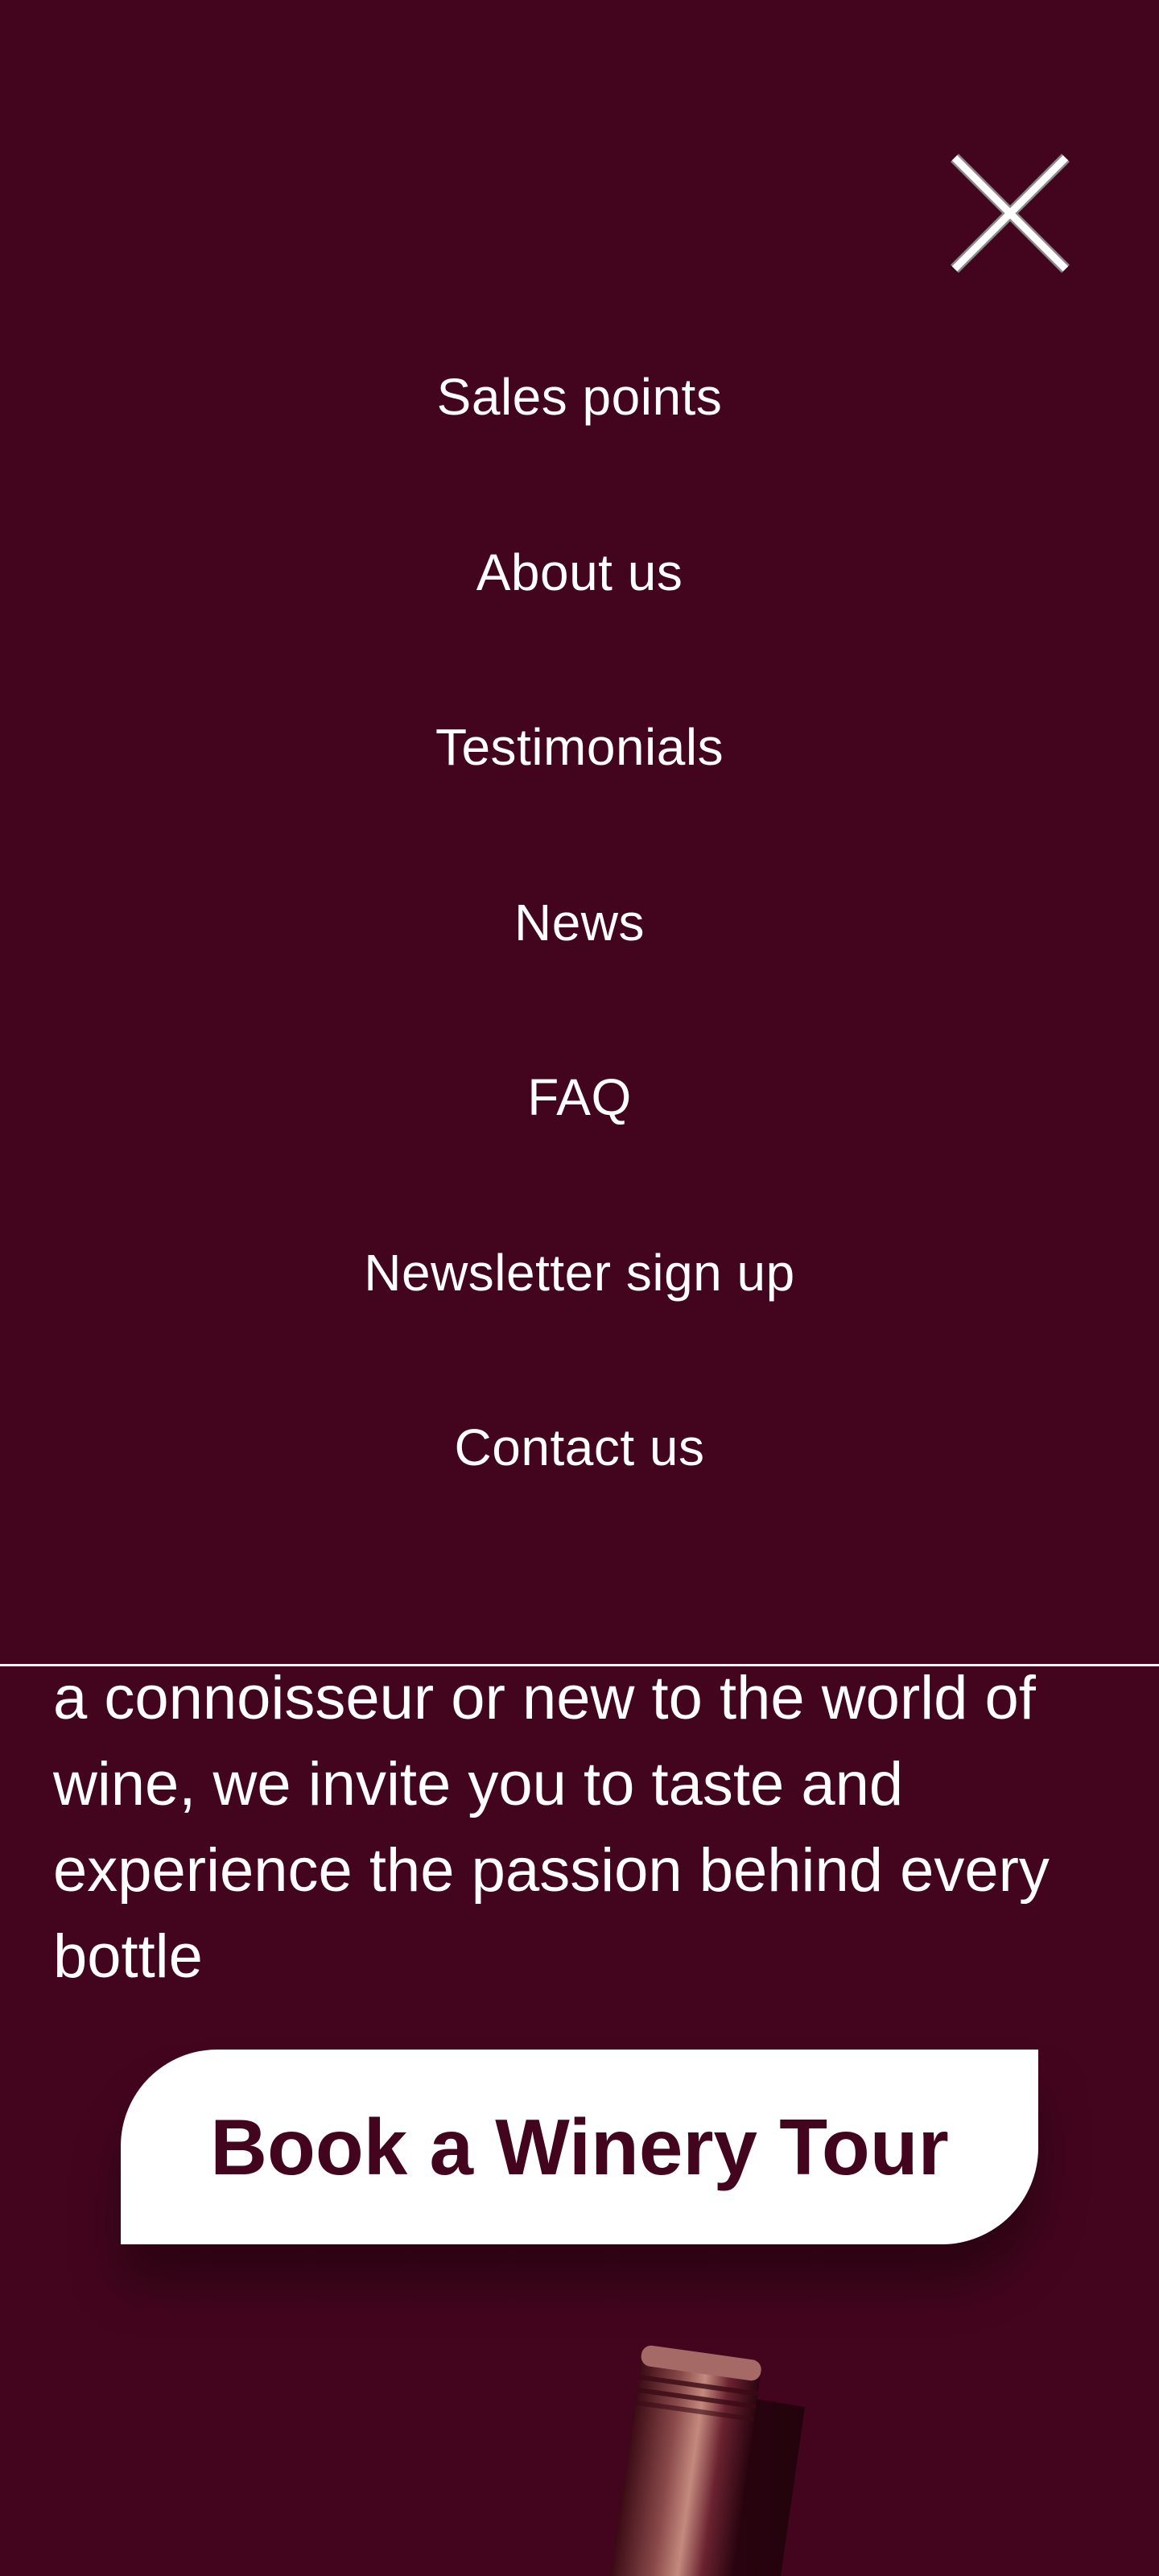  I want to click on menu-item-about-us: About us, so click(579, 613).